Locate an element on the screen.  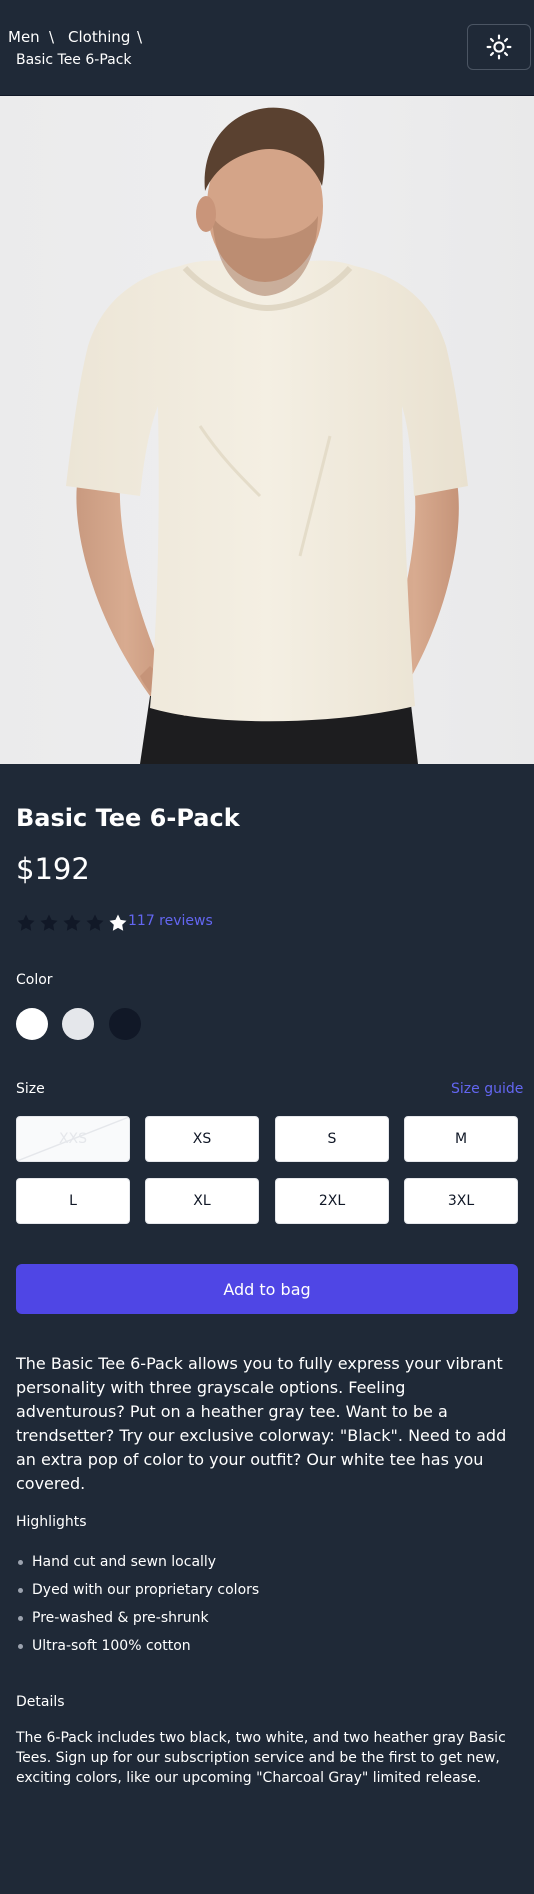
details-title: Details is located at coordinates (40, 1702).